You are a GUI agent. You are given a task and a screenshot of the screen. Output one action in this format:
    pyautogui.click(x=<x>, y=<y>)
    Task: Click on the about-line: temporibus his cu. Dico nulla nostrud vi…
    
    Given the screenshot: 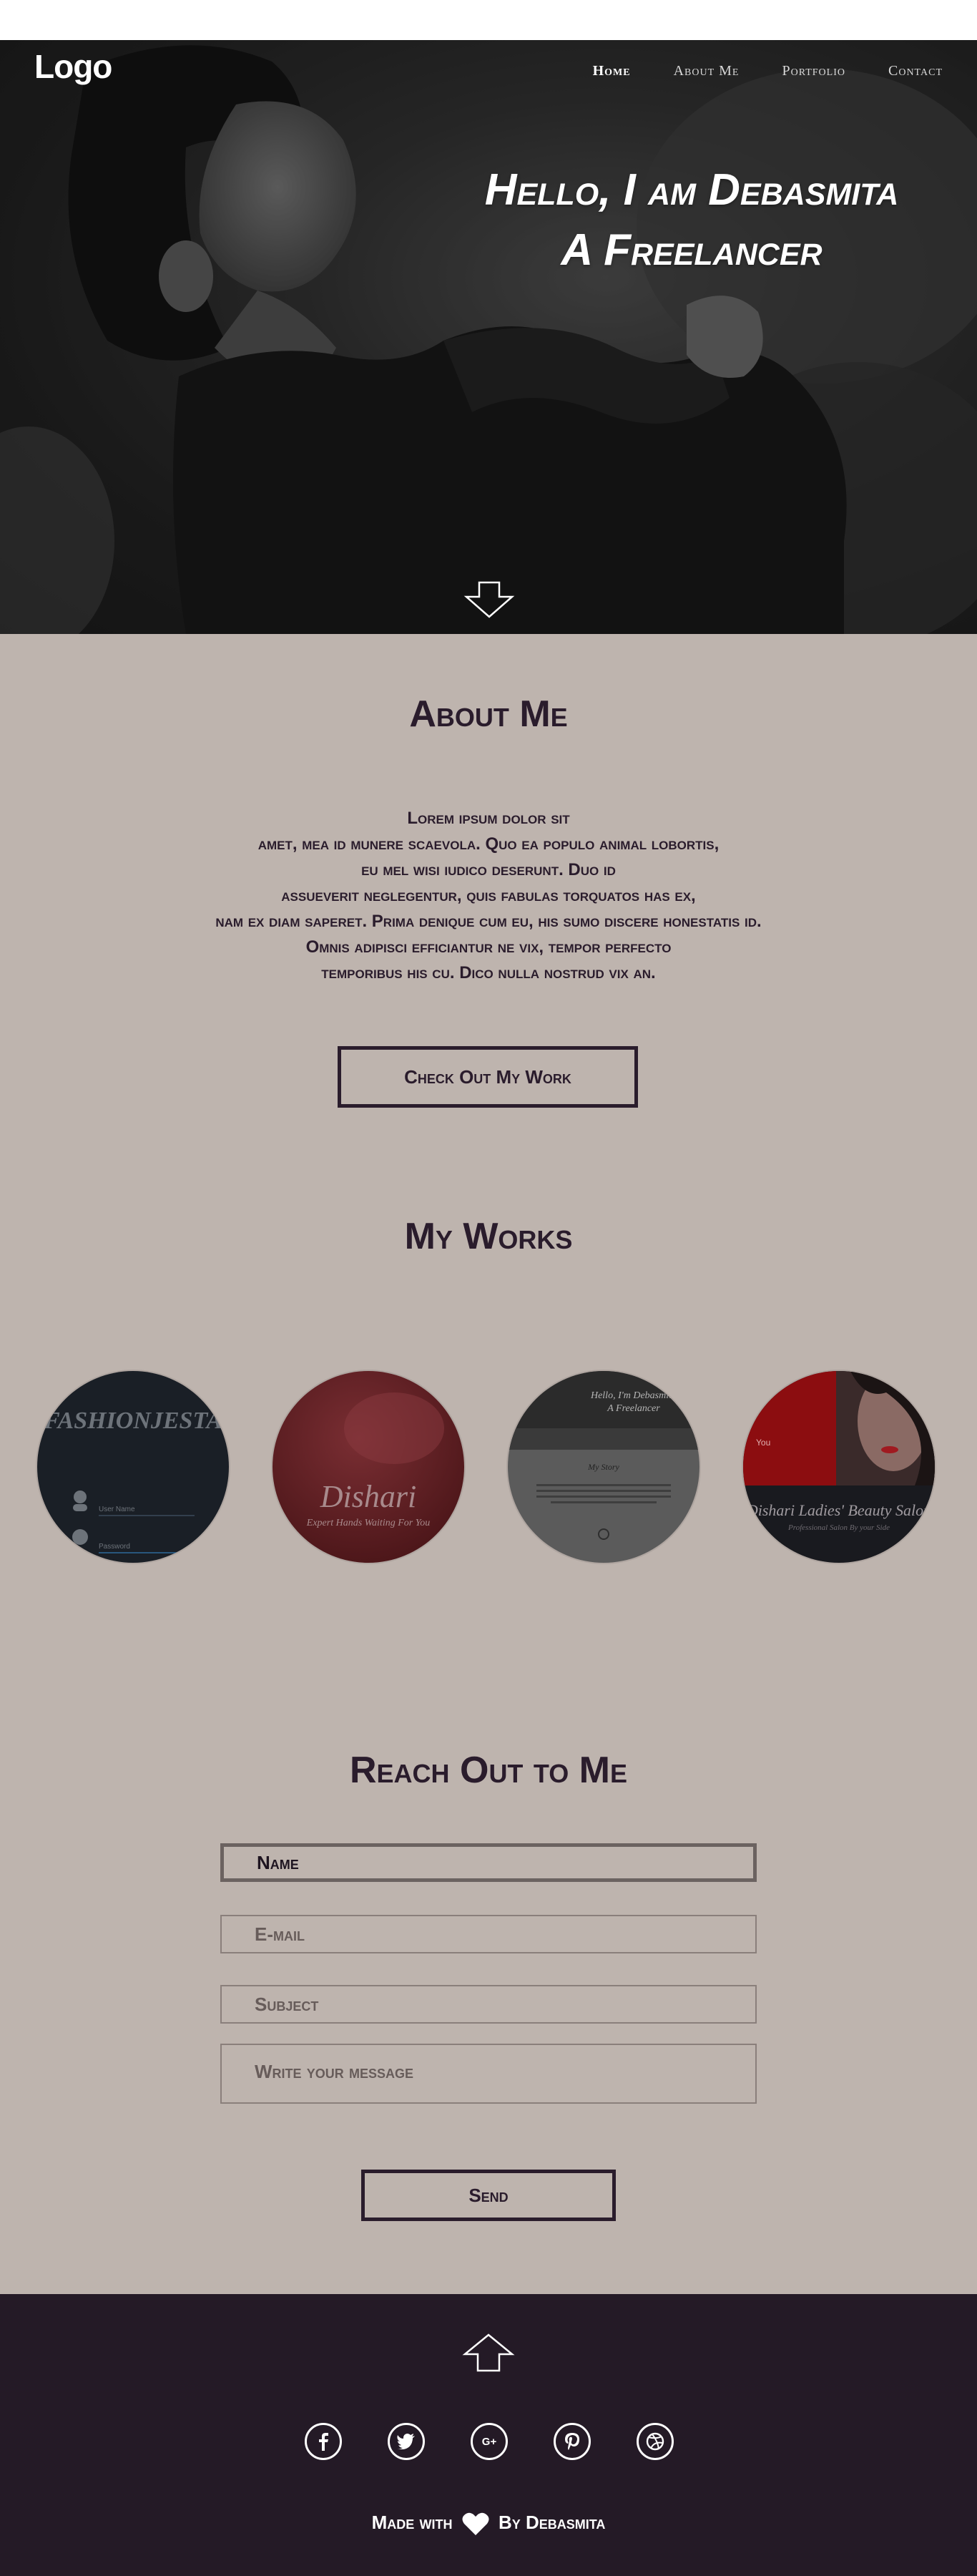 What is the action you would take?
    pyautogui.click(x=488, y=972)
    